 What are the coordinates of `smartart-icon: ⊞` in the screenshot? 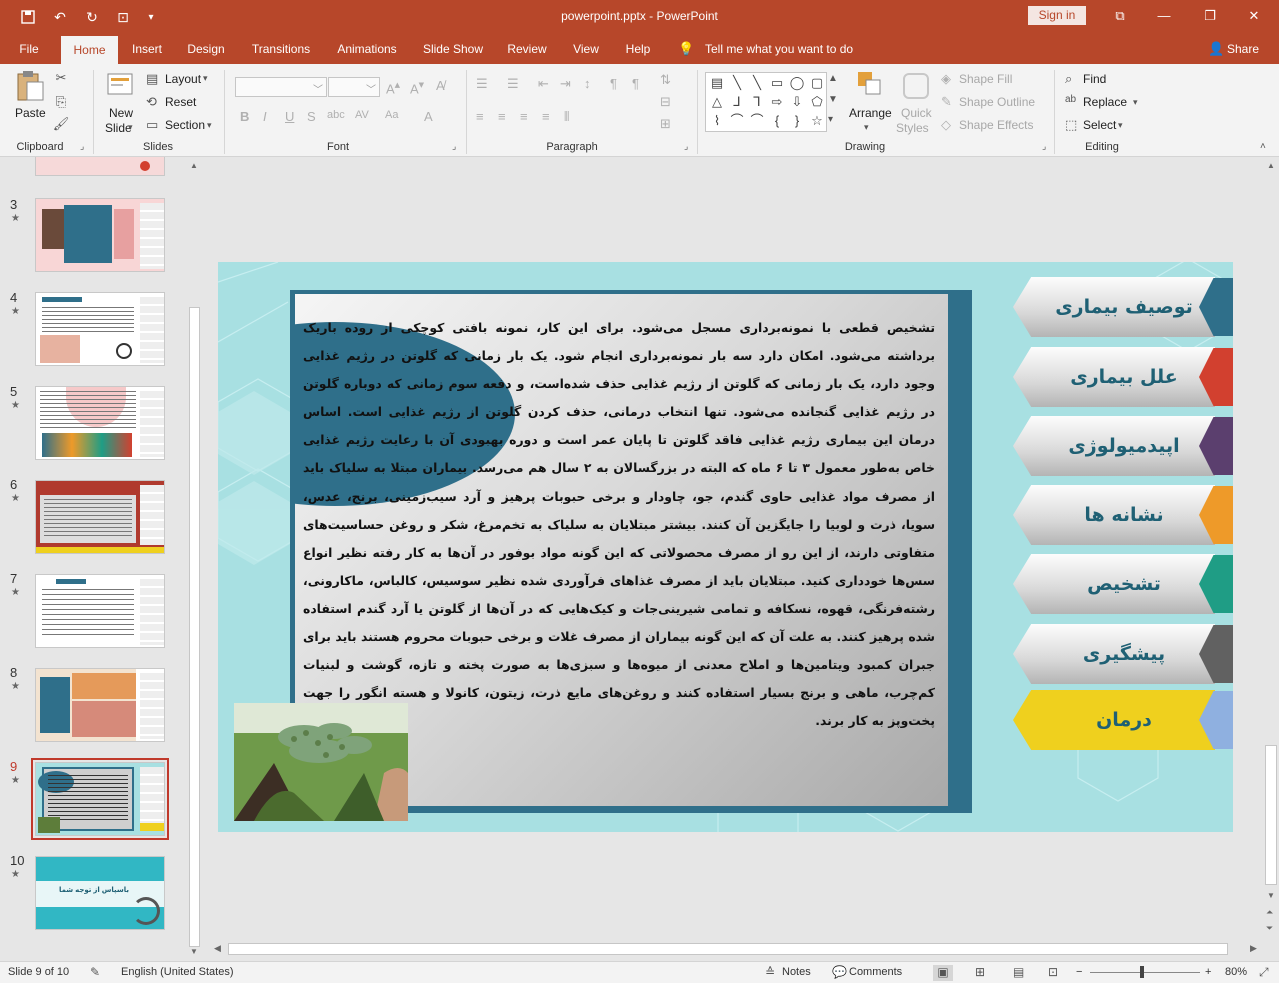 It's located at (665, 124).